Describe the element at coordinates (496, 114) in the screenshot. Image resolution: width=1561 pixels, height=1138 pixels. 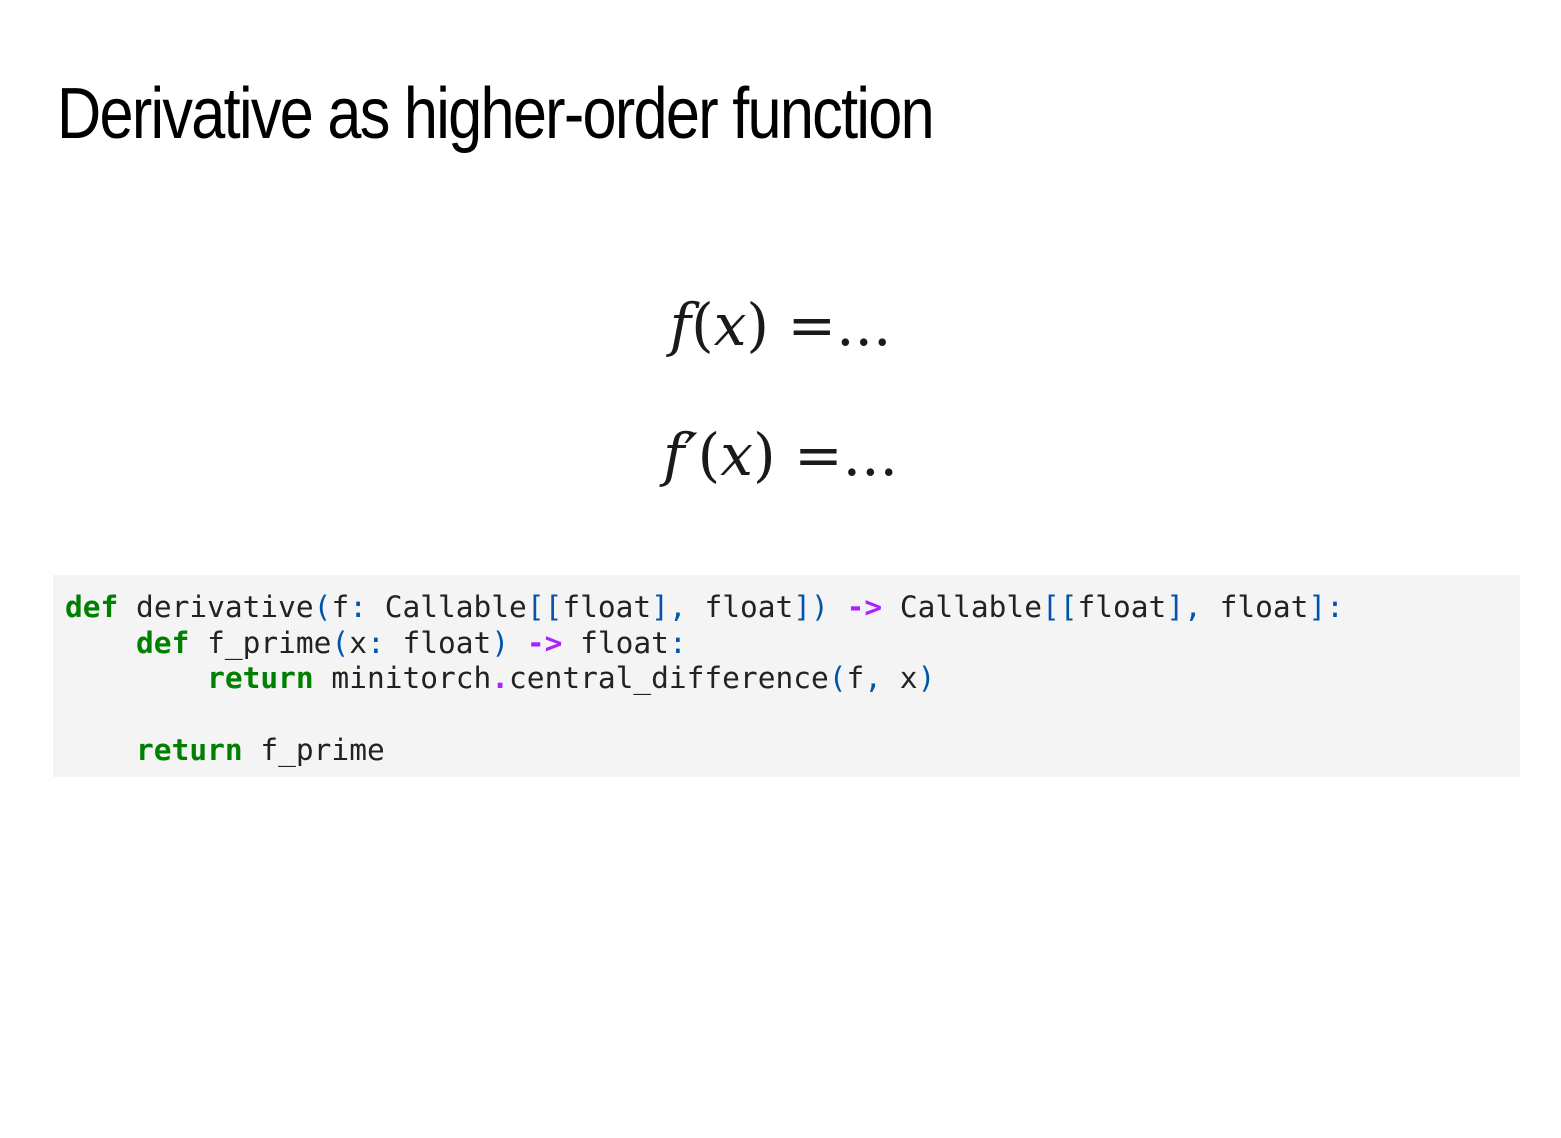
I see `slide-title: Derivative as higher-order function` at that location.